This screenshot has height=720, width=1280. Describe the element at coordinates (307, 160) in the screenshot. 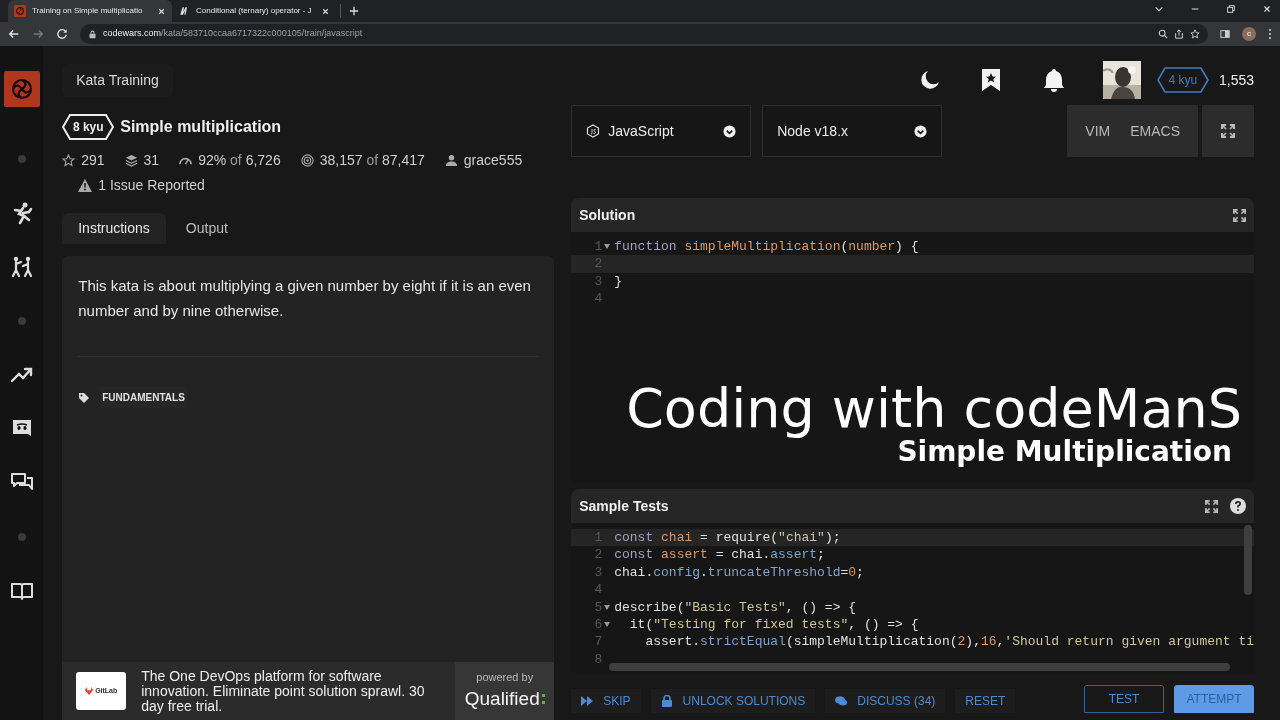

I see `target-icon` at that location.